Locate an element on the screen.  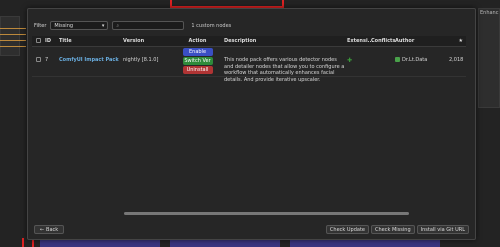
column-header-stars: ★ is located at coordinates (456, 41).